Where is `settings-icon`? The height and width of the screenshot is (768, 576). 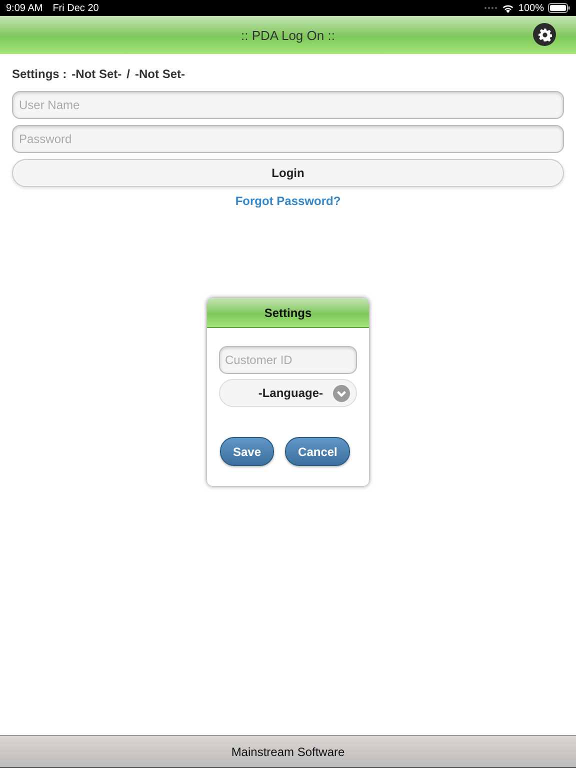
settings-icon is located at coordinates (545, 35).